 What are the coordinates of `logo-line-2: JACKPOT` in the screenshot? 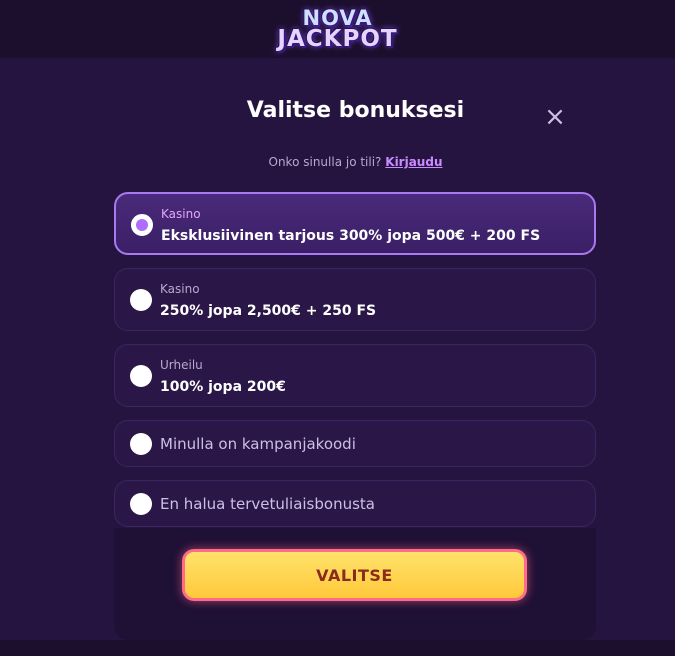 It's located at (337, 39).